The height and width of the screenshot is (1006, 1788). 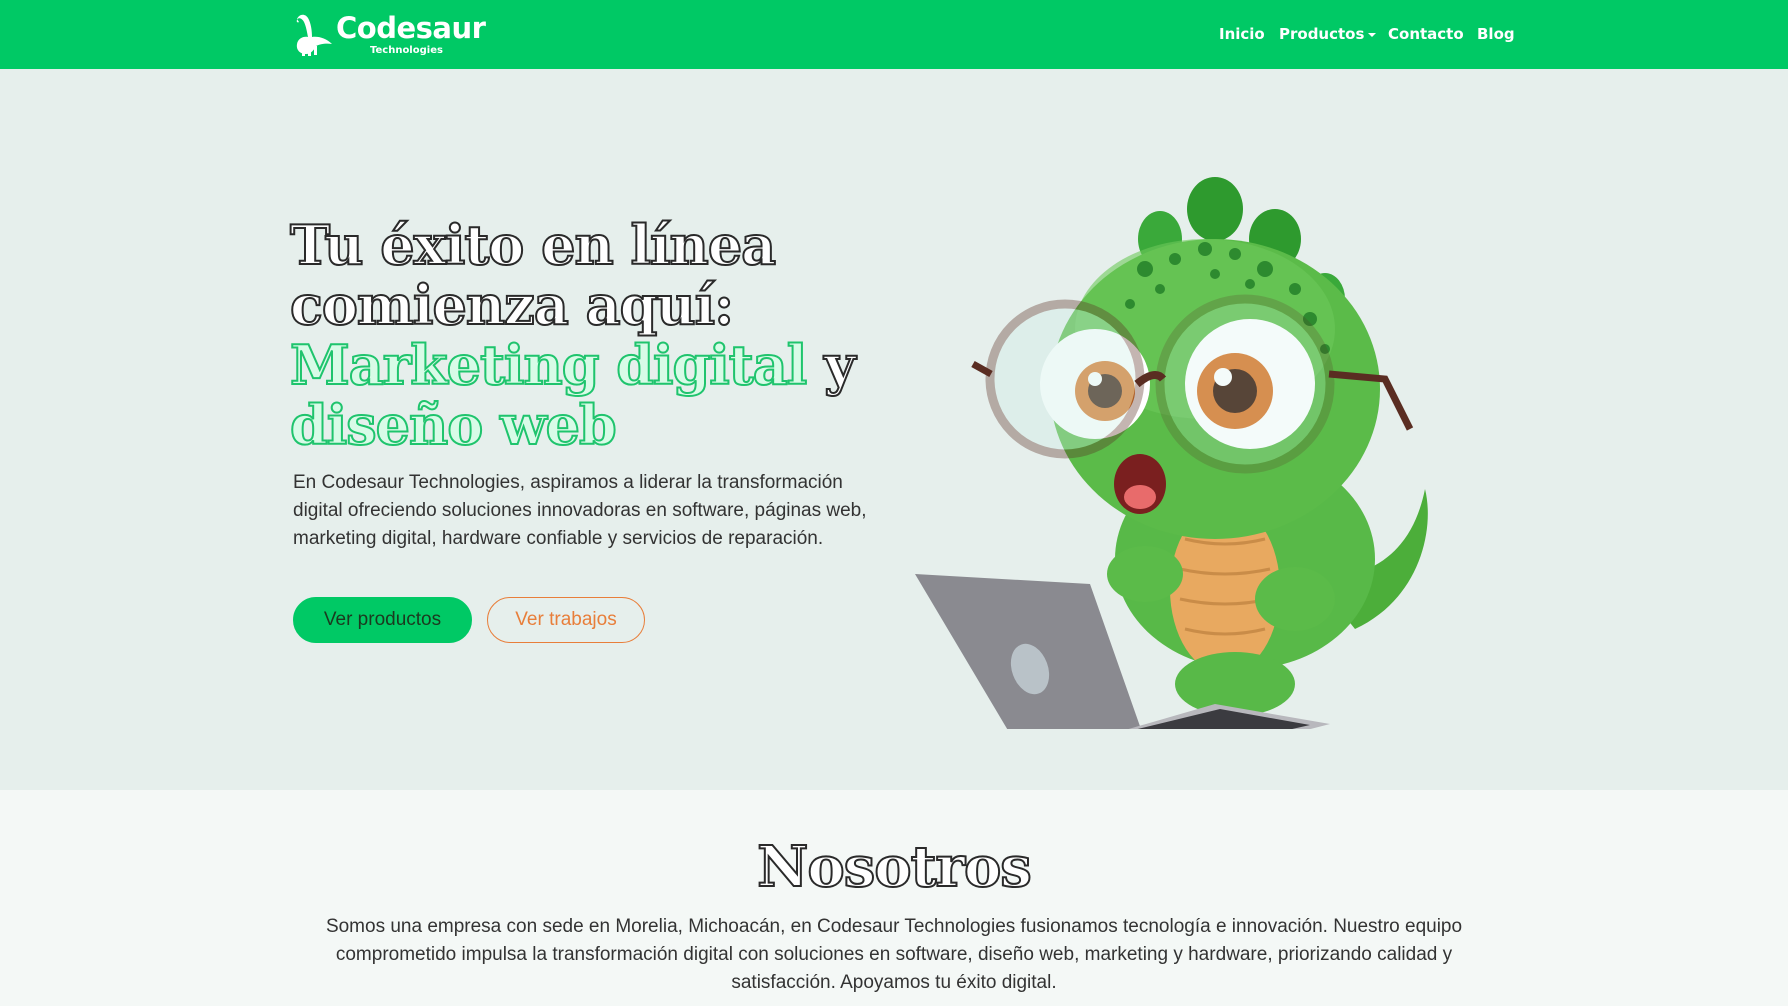 I want to click on ver-trabajos-button: Ver trabajos, so click(x=566, y=620).